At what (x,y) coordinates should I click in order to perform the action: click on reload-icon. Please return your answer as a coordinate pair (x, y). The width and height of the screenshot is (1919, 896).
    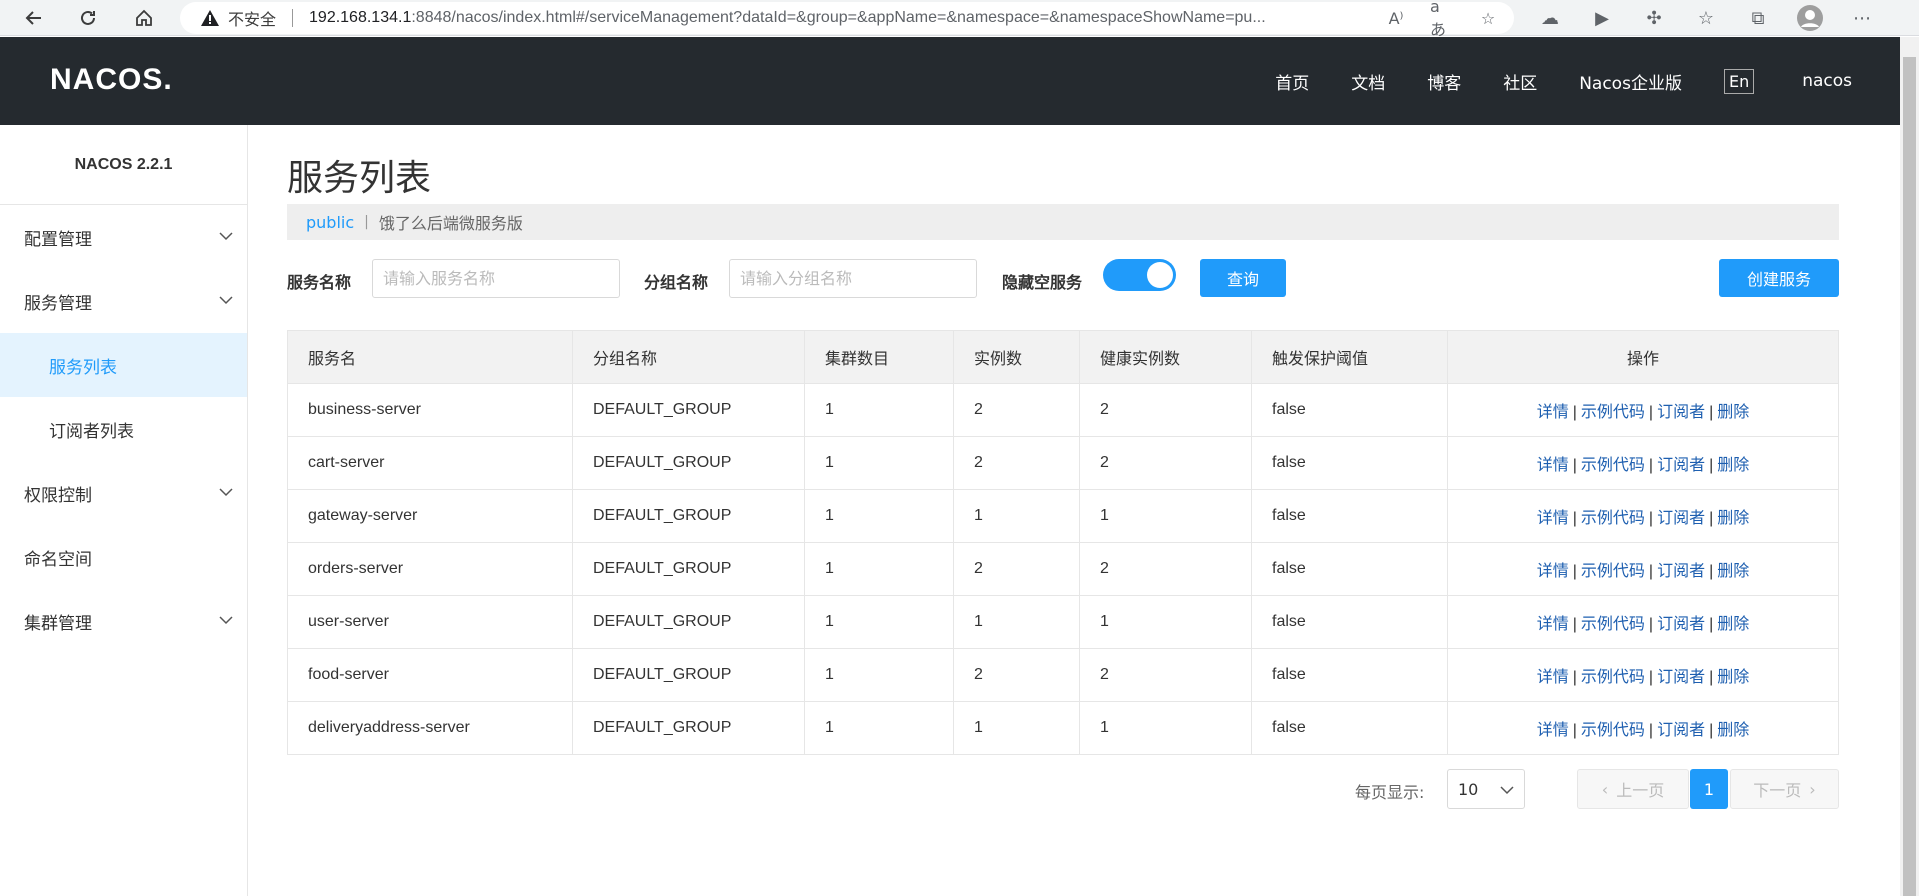
    Looking at the image, I should click on (88, 18).